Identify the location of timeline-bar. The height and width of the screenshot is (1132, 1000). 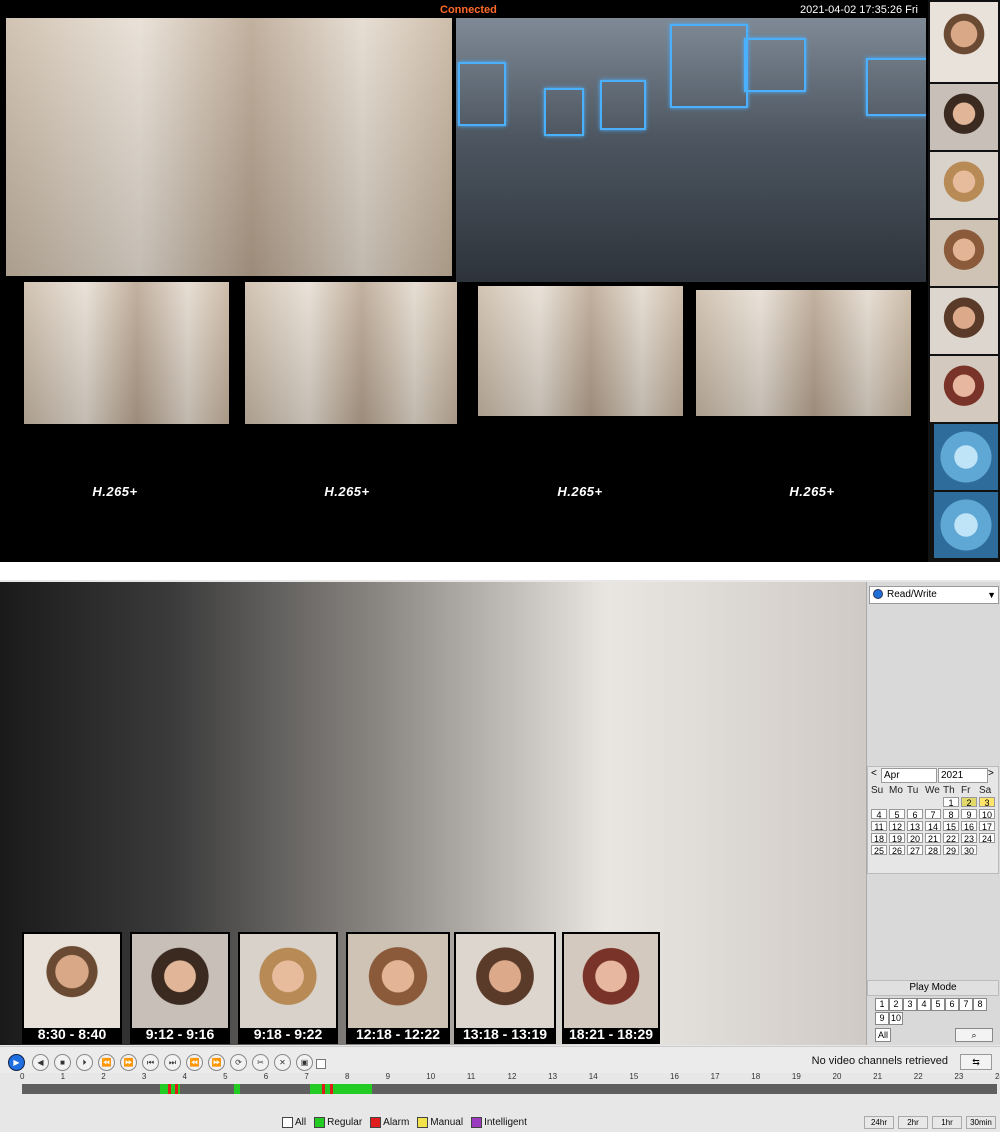
(509, 1089).